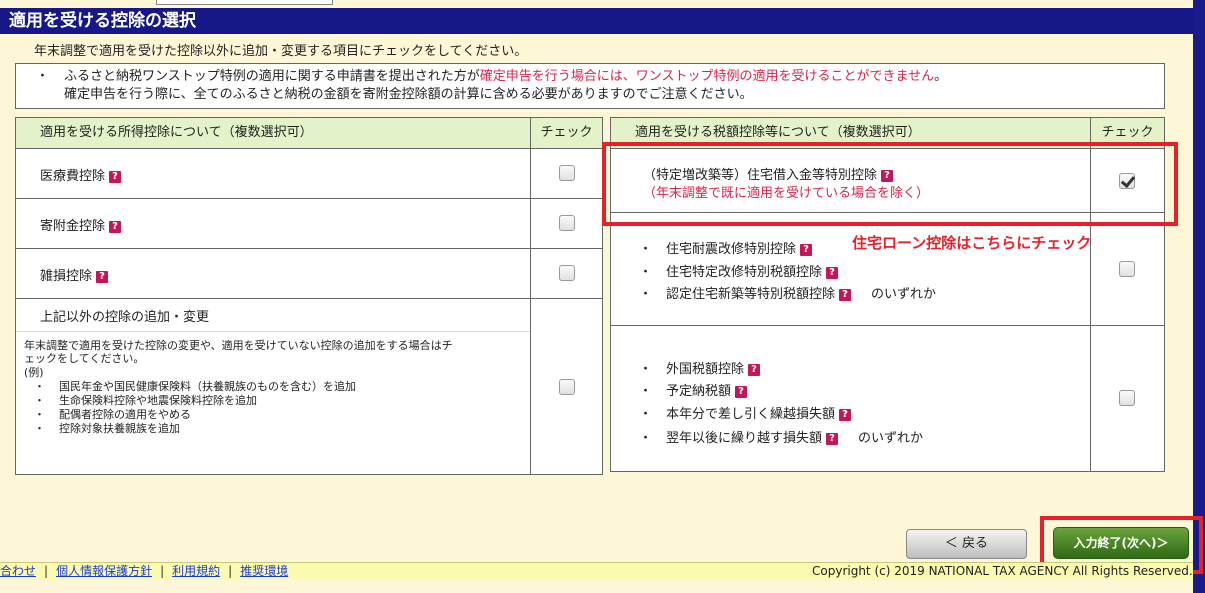 This screenshot has height=593, width=1205. I want to click on page-title: 適用を受ける控除の選択, so click(596, 21).